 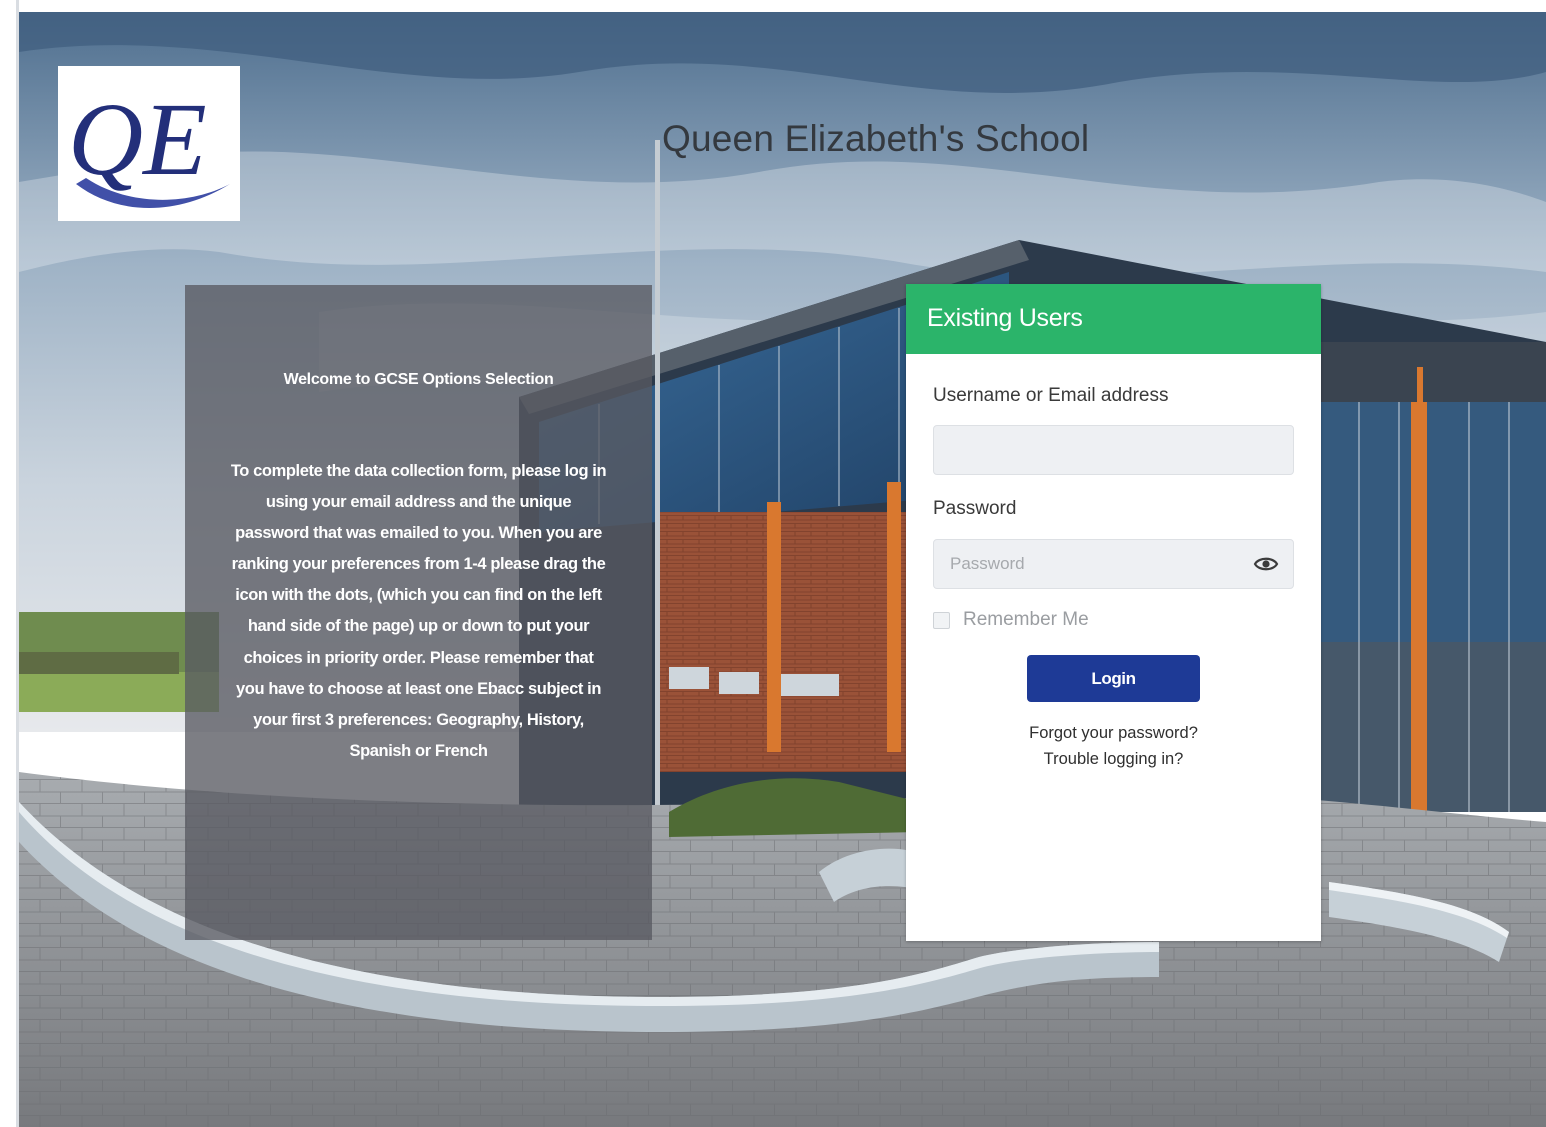 What do you see at coordinates (1026, 620) in the screenshot?
I see `remember-me-label: Remember Me` at bounding box center [1026, 620].